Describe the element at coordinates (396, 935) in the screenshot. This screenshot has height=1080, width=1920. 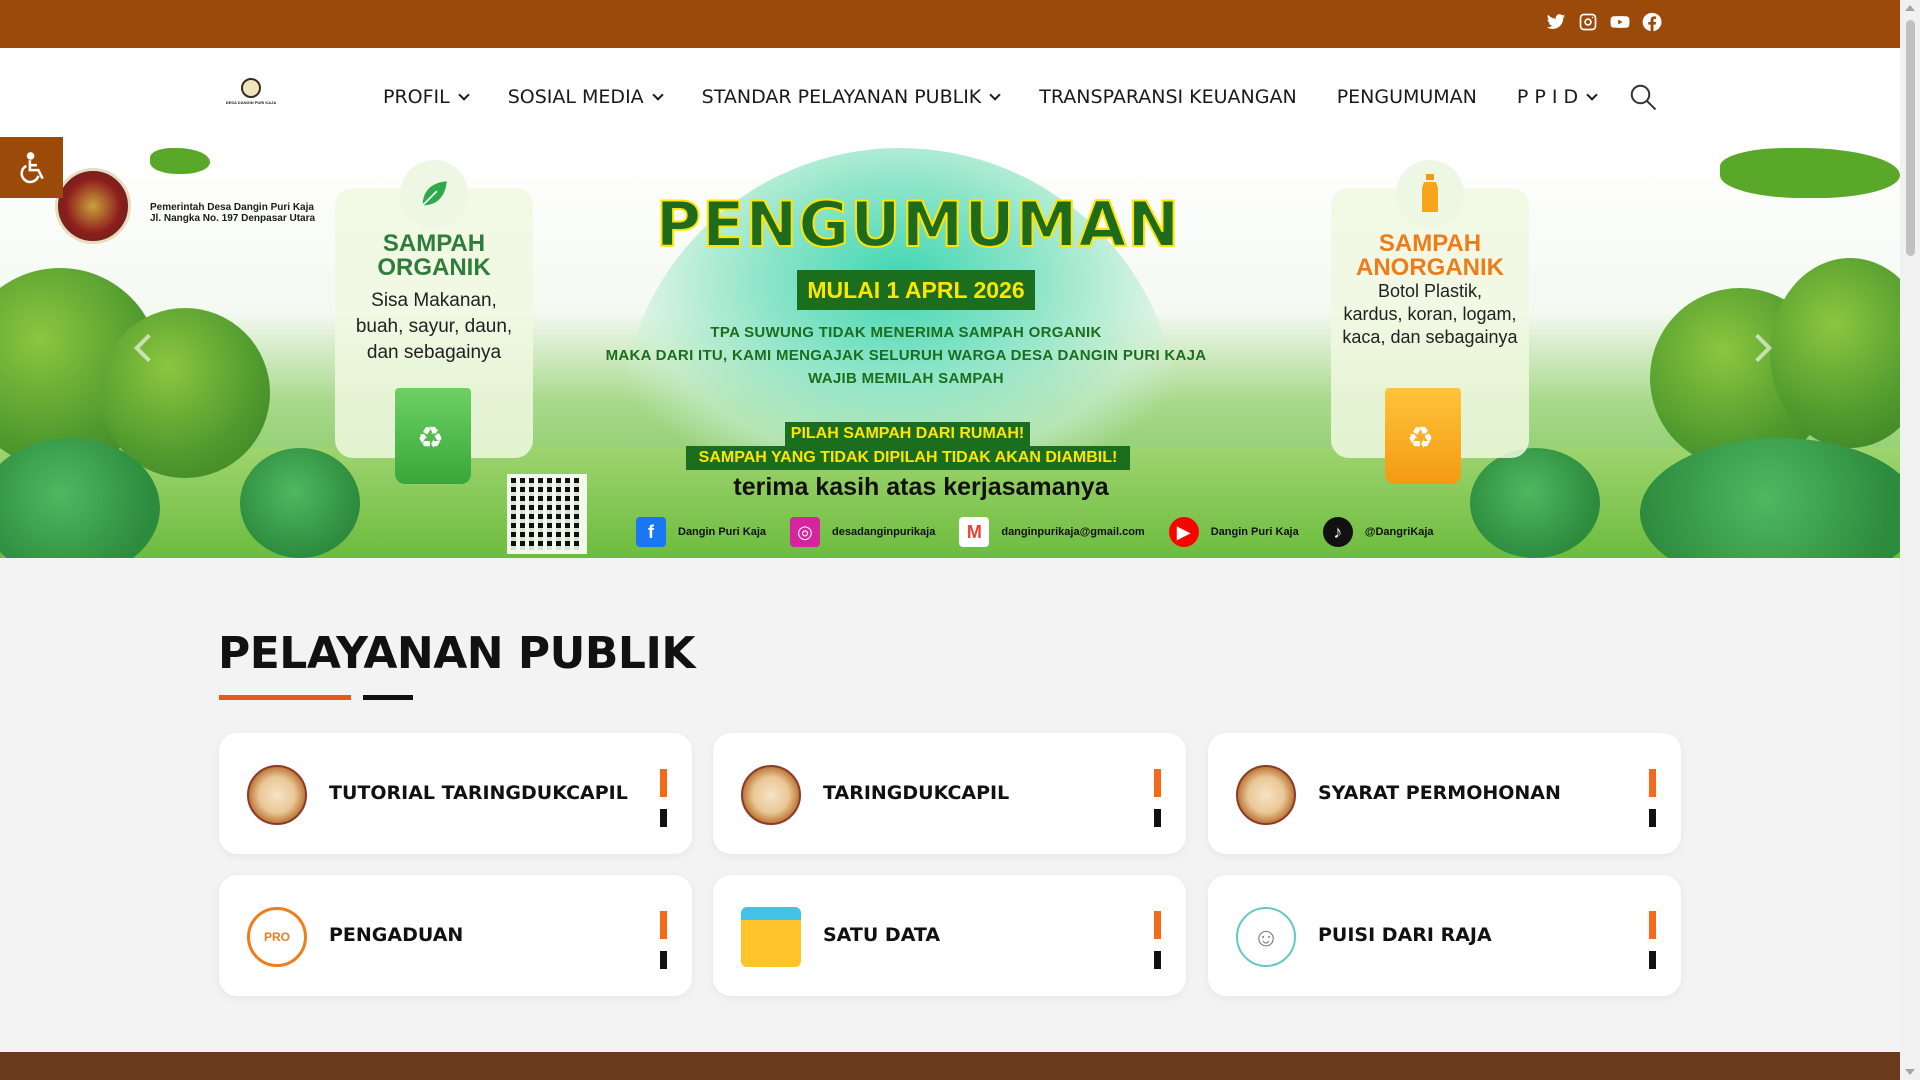
I see `tile-label: PENGADUAN` at that location.